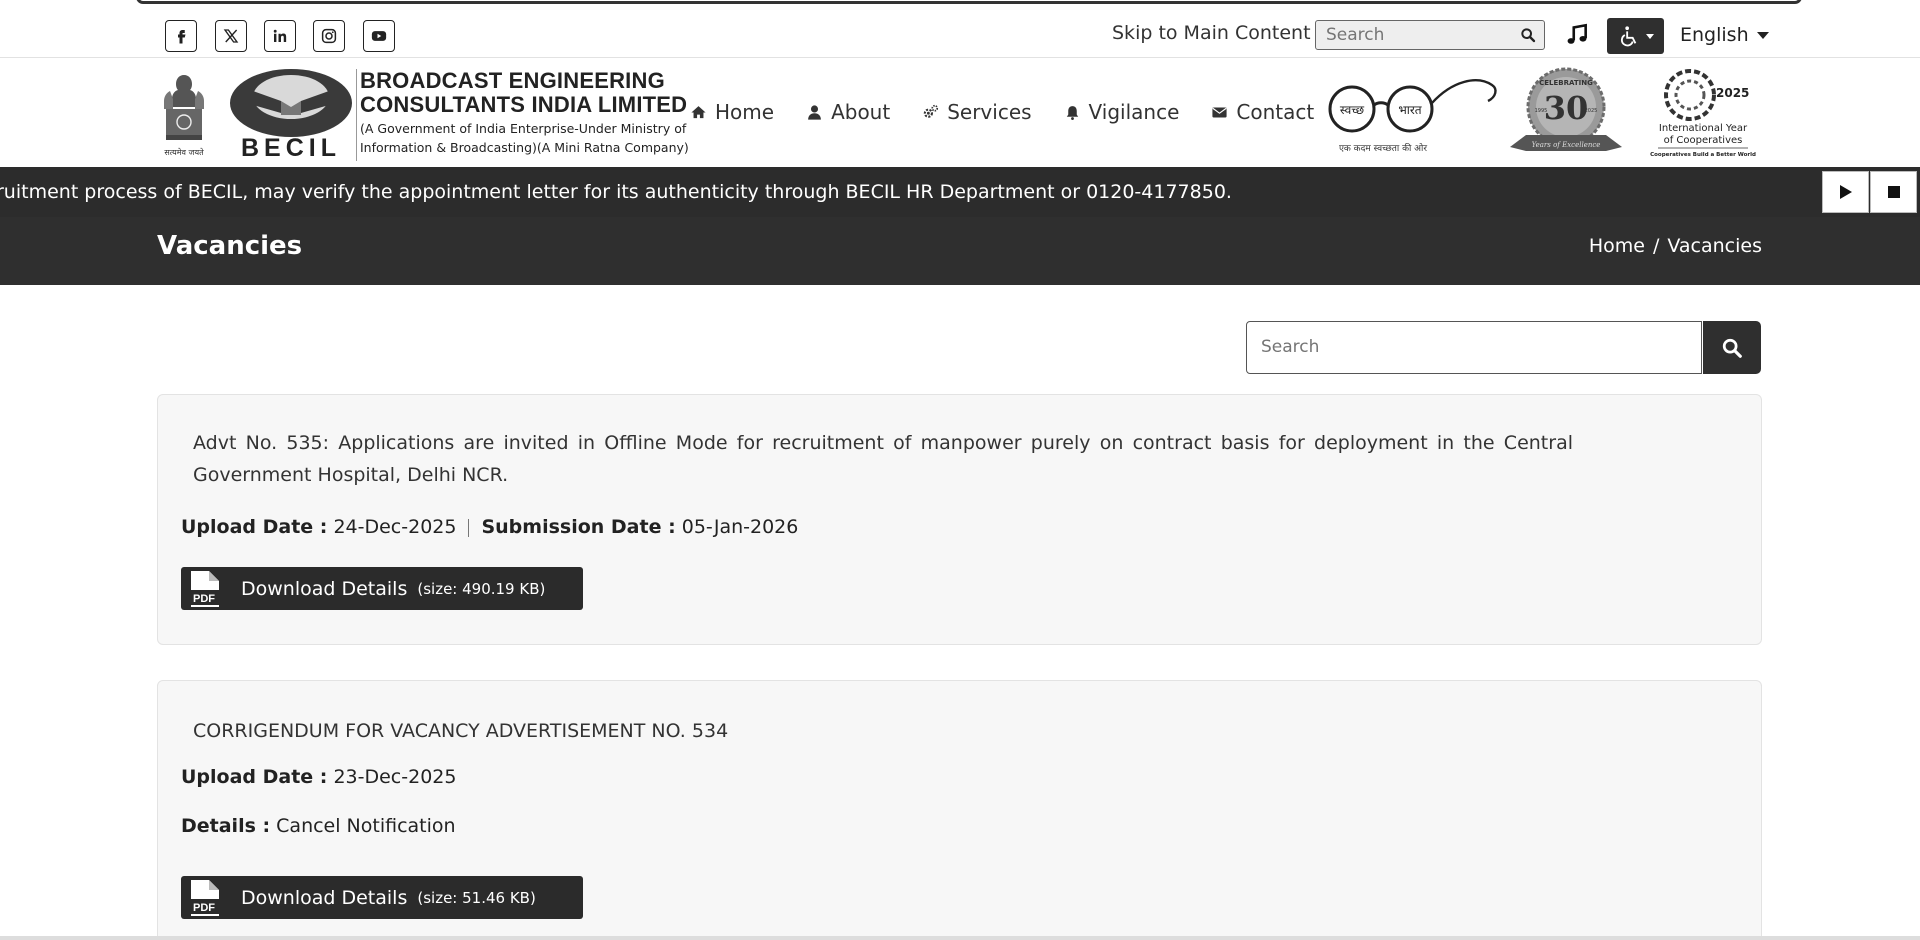 The width and height of the screenshot is (1920, 940). Describe the element at coordinates (476, 897) in the screenshot. I see `file-size: (size: 51.46 KB)` at that location.